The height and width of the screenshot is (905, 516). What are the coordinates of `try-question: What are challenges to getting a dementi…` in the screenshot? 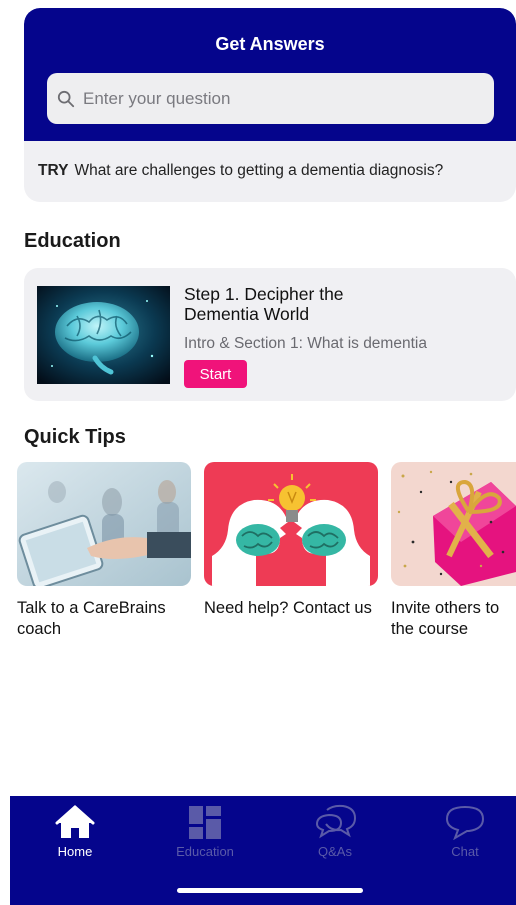 It's located at (259, 170).